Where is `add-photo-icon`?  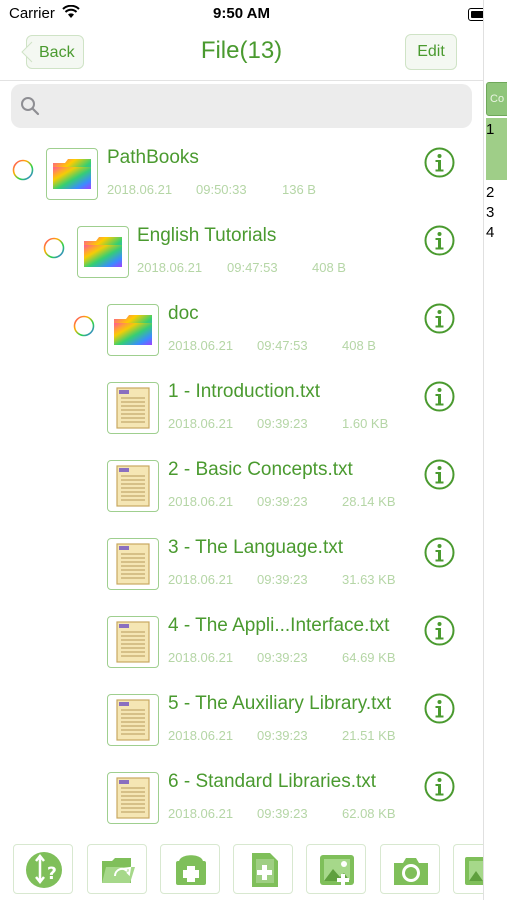 add-photo-icon is located at coordinates (337, 870).